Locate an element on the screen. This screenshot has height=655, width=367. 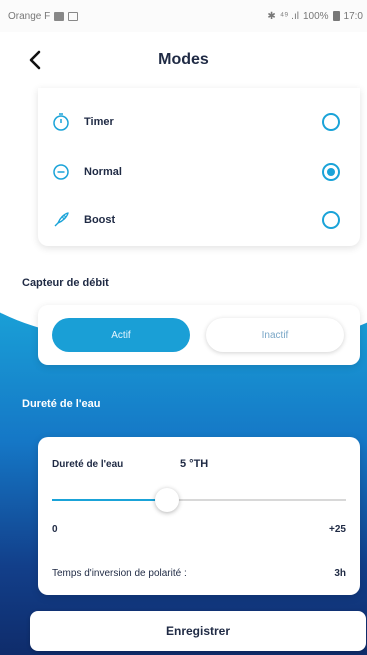
radio-timer is located at coordinates (331, 122).